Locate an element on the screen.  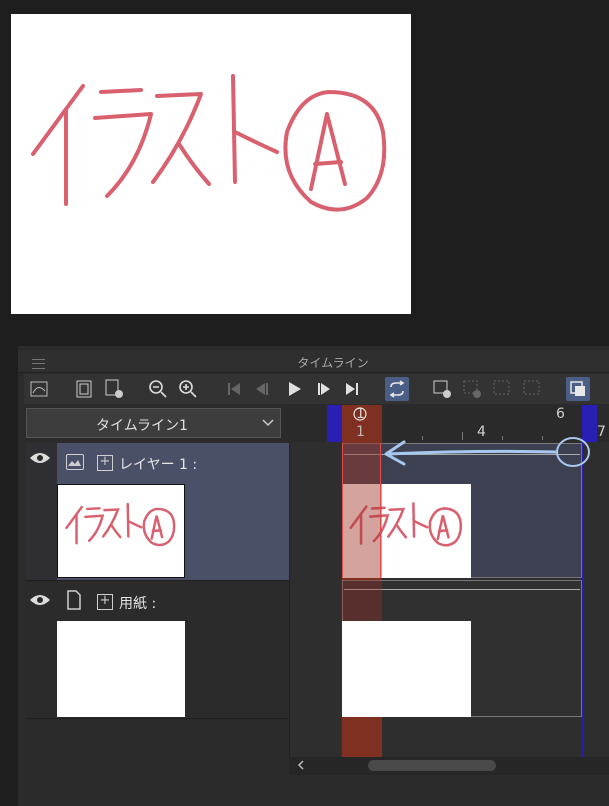
empty-row is located at coordinates (157, 747).